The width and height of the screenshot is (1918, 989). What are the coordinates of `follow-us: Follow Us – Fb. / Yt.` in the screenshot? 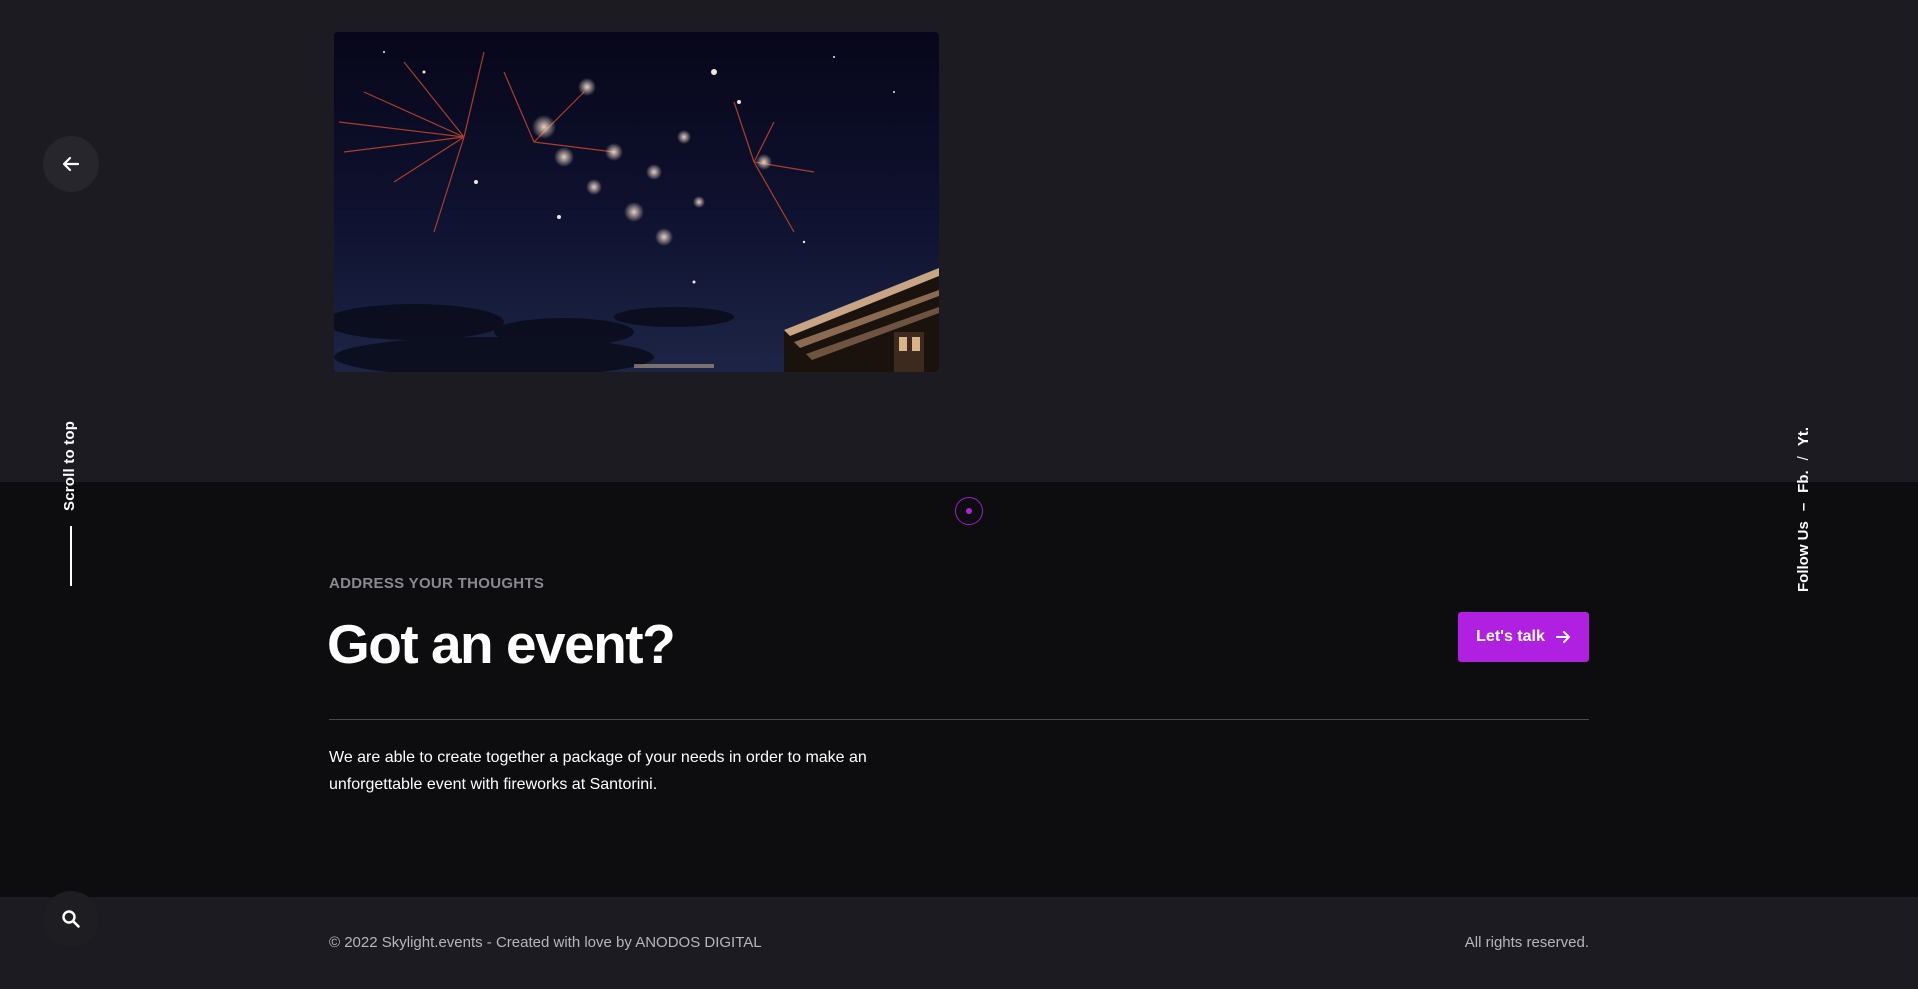 It's located at (1803, 507).